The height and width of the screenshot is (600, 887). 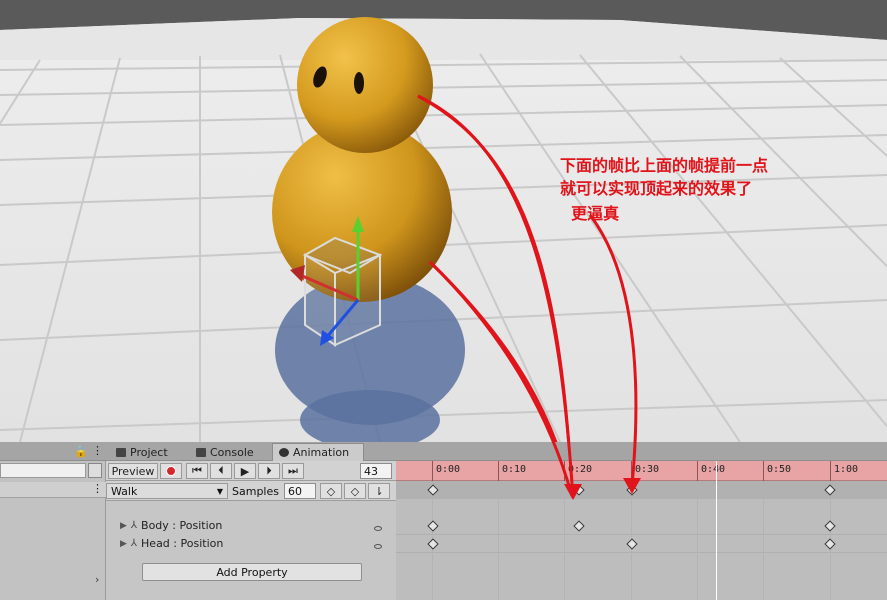 I want to click on tab-label: Animation, so click(x=321, y=452).